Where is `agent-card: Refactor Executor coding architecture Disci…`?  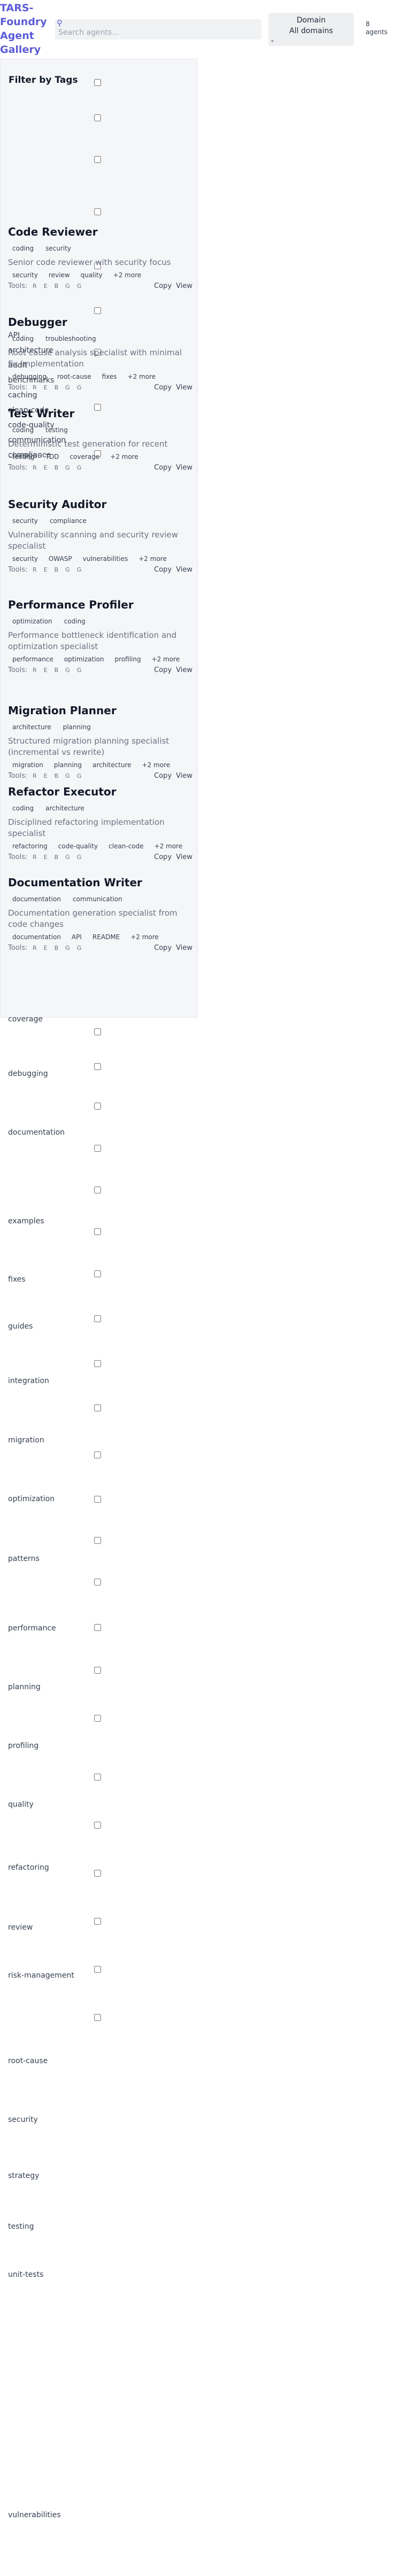 agent-card: Refactor Executor coding architecture Disci… is located at coordinates (100, 825).